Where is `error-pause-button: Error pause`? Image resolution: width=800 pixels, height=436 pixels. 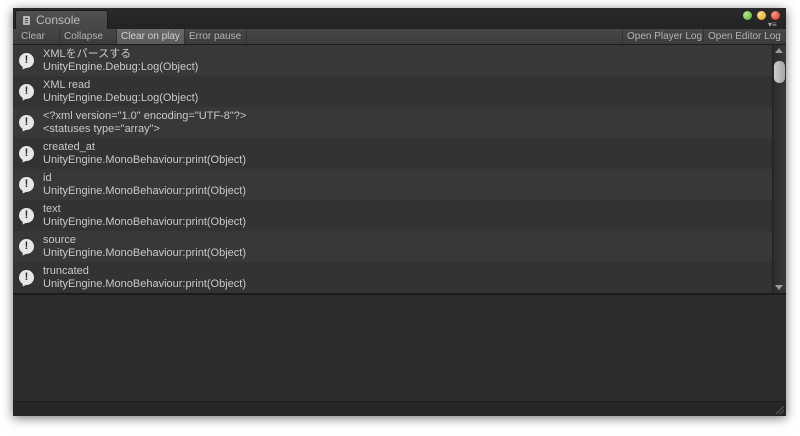 error-pause-button: Error pause is located at coordinates (216, 36).